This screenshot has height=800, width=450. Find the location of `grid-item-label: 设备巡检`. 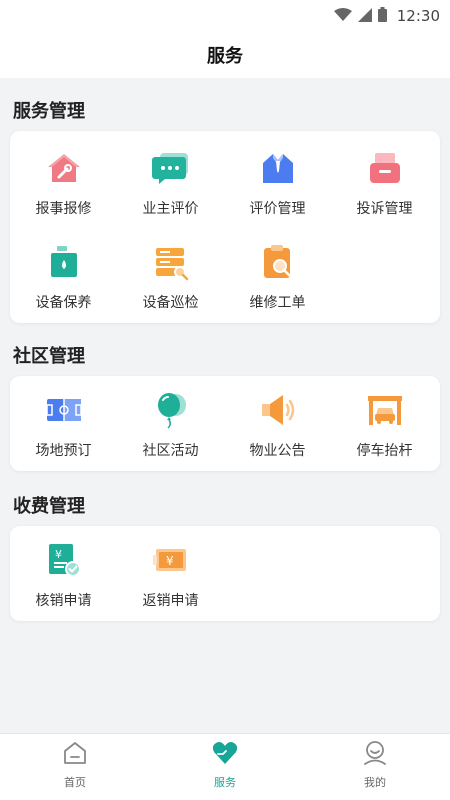

grid-item-label: 设备巡检 is located at coordinates (170, 303).